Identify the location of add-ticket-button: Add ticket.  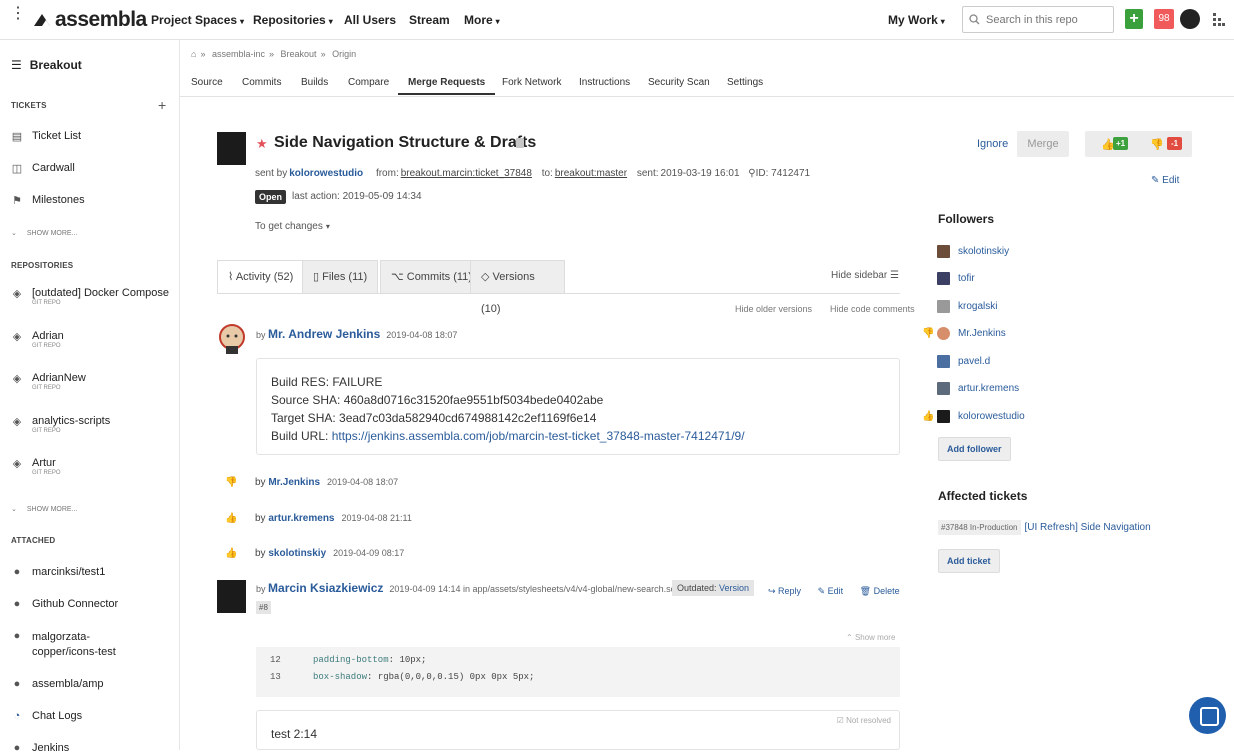
(969, 561).